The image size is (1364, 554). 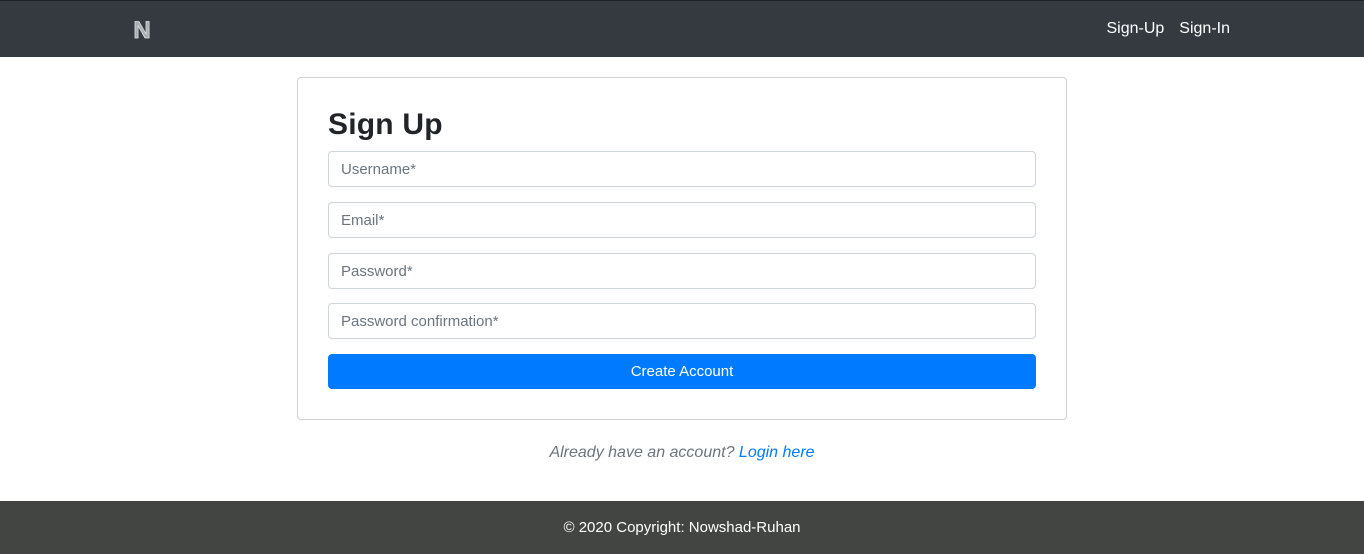 What do you see at coordinates (682, 321) in the screenshot?
I see `password-confirmation-field` at bounding box center [682, 321].